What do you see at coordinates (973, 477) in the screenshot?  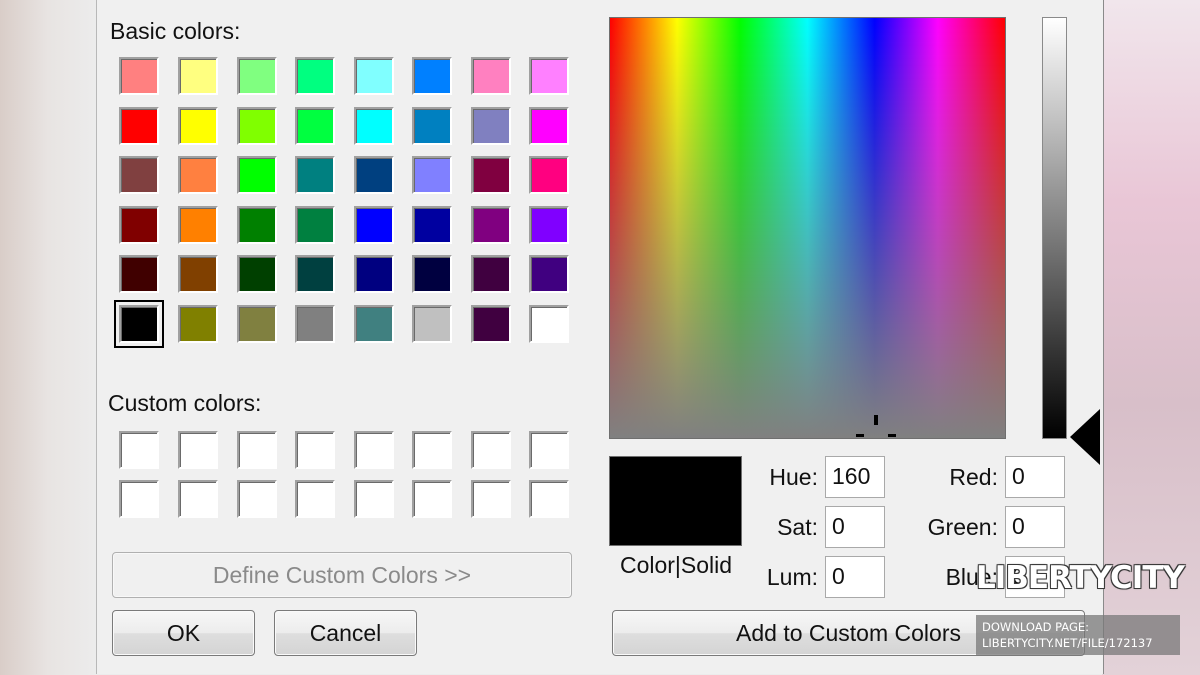 I see `red-label: Red:` at bounding box center [973, 477].